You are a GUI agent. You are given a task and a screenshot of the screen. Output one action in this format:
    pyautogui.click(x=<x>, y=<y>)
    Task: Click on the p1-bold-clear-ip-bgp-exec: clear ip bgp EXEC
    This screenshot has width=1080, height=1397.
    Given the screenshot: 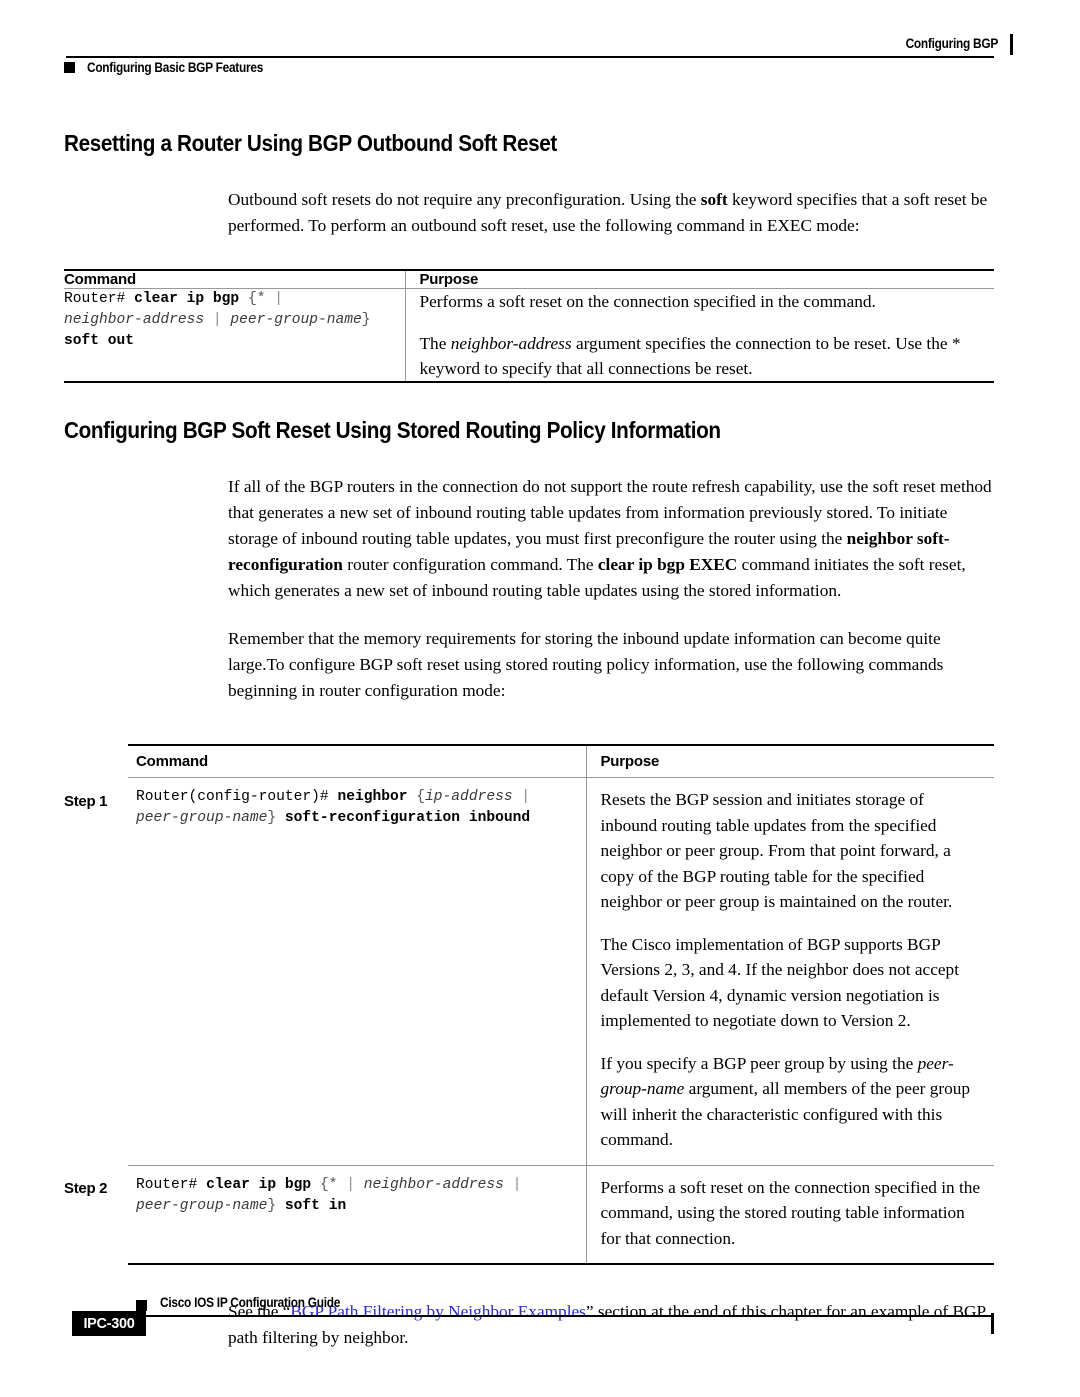 What is the action you would take?
    pyautogui.click(x=667, y=564)
    